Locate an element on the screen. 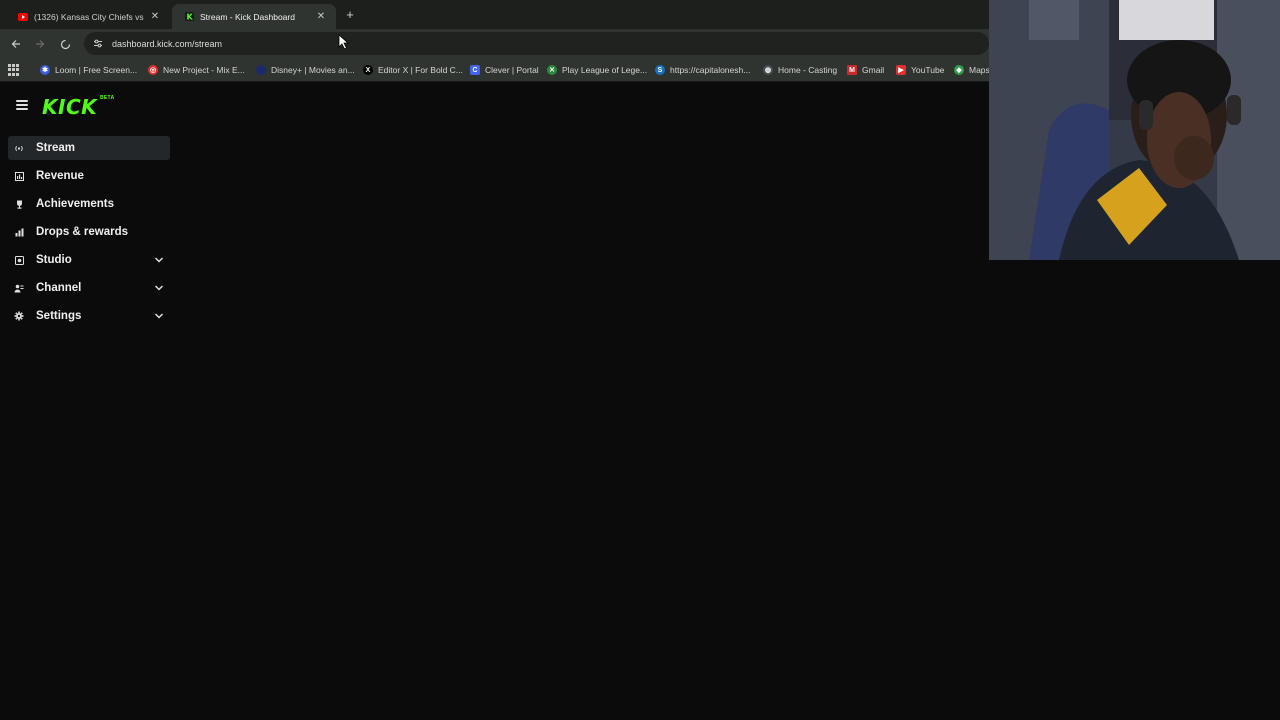  sidebar-item-stream: Stream is located at coordinates (89, 148).